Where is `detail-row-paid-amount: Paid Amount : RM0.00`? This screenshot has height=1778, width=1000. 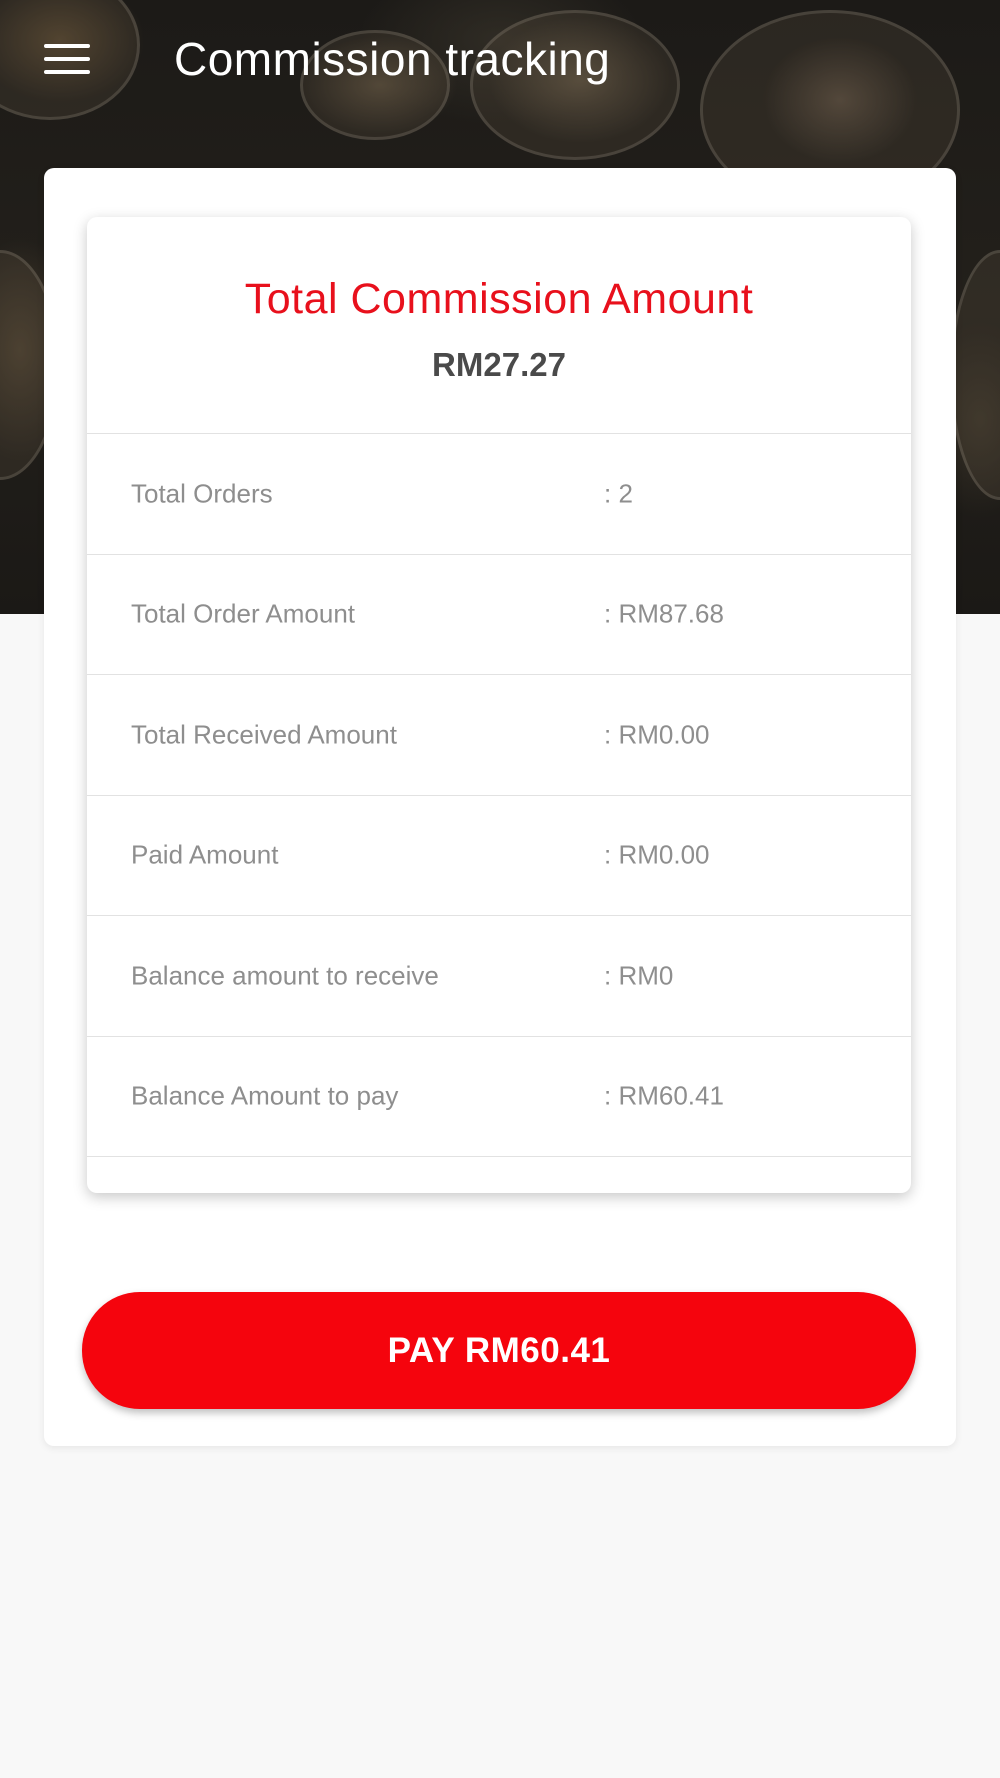 detail-row-paid-amount: Paid Amount : RM0.00 is located at coordinates (499, 856).